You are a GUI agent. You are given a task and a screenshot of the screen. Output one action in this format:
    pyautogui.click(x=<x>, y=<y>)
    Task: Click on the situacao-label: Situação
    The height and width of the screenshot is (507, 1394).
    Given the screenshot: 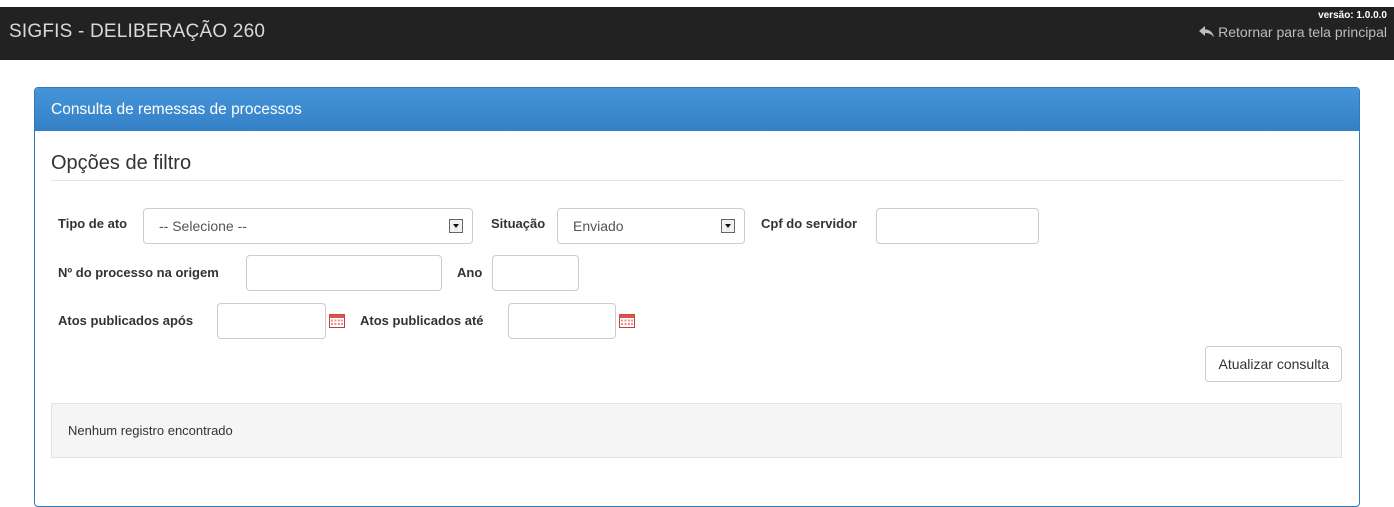 What is the action you would take?
    pyautogui.click(x=518, y=223)
    